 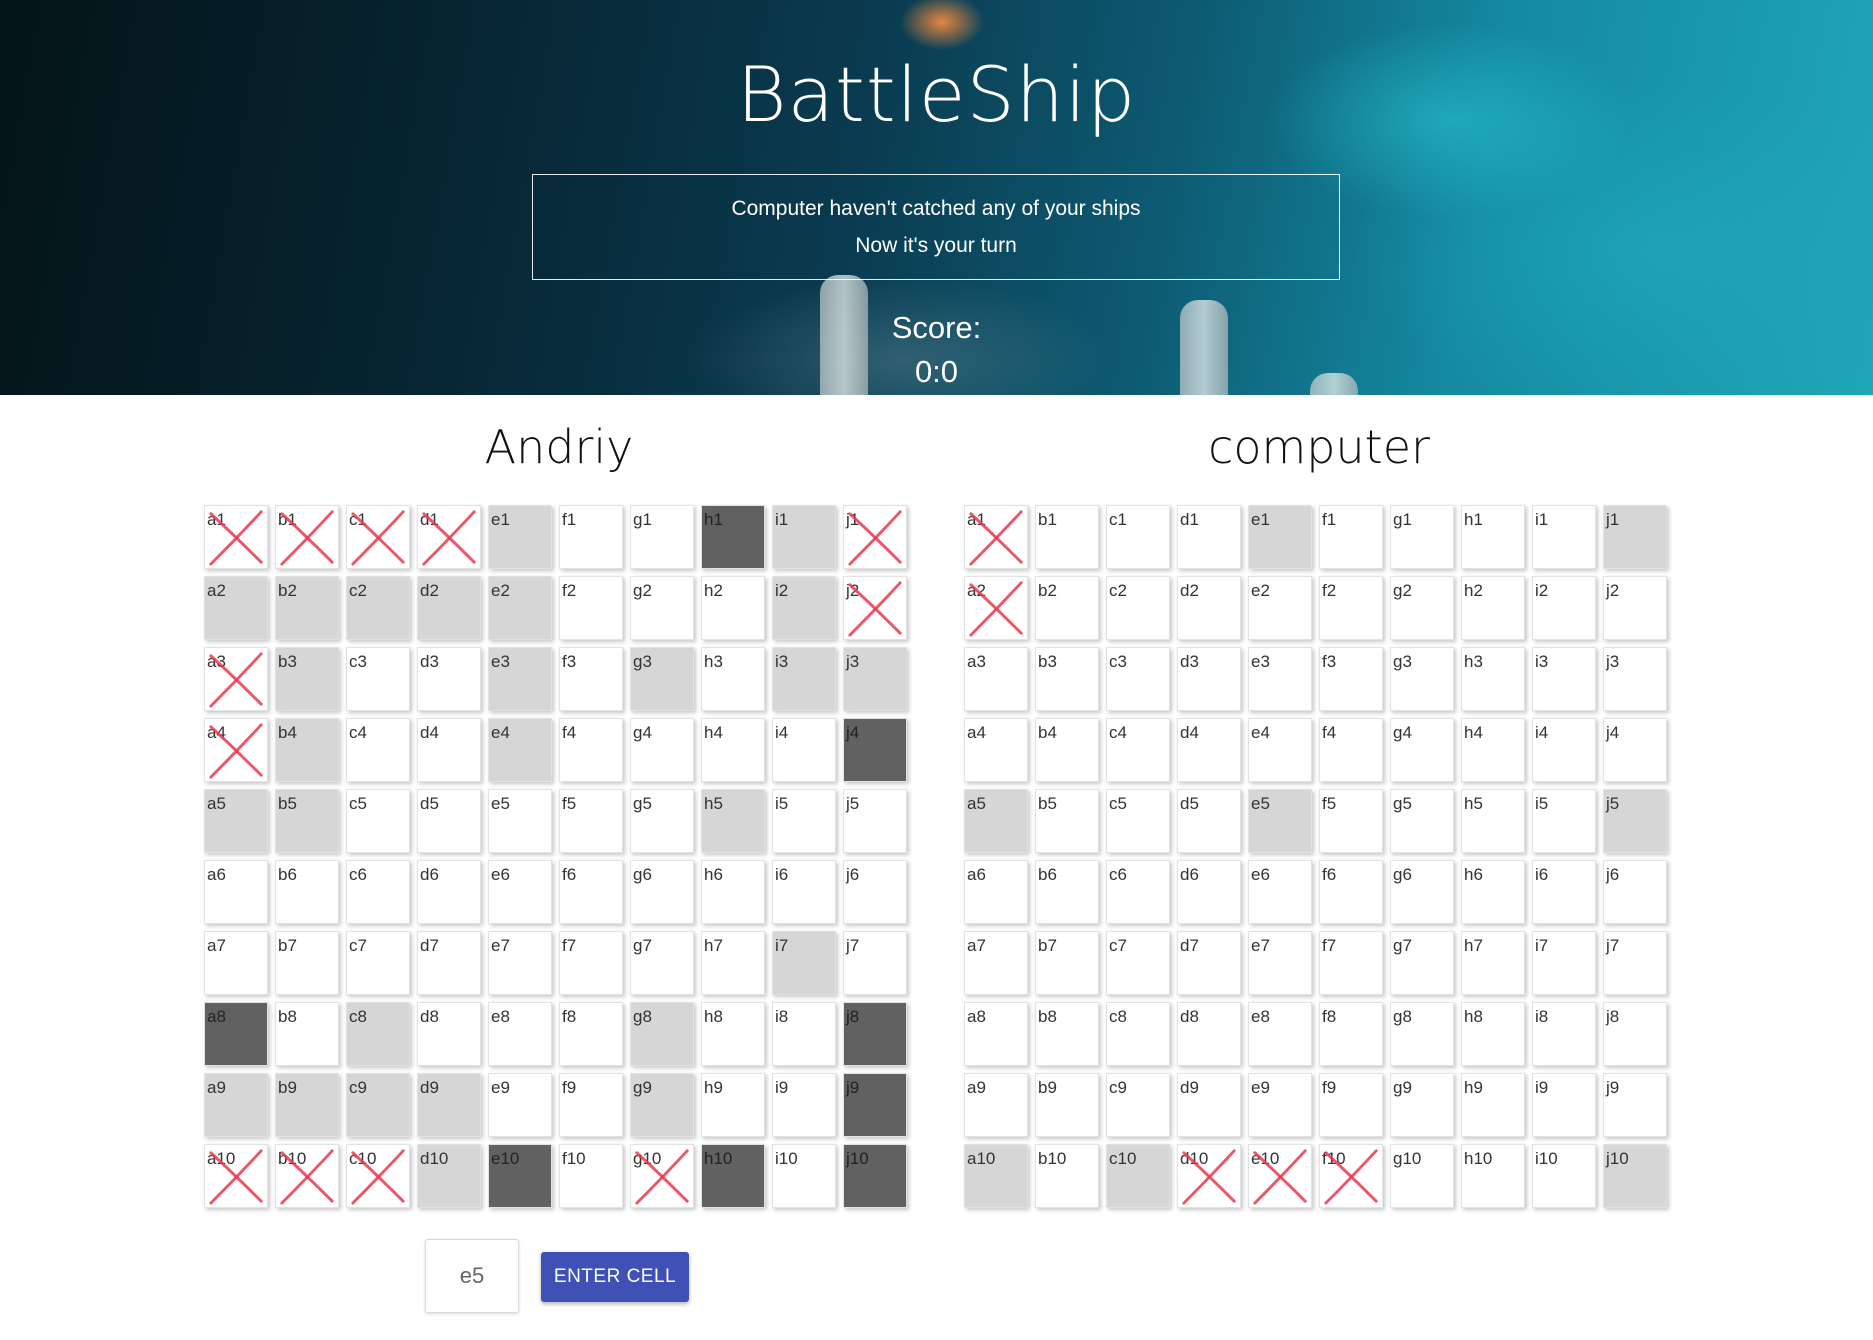 What do you see at coordinates (996, 821) in the screenshot?
I see `board-cell: a5` at bounding box center [996, 821].